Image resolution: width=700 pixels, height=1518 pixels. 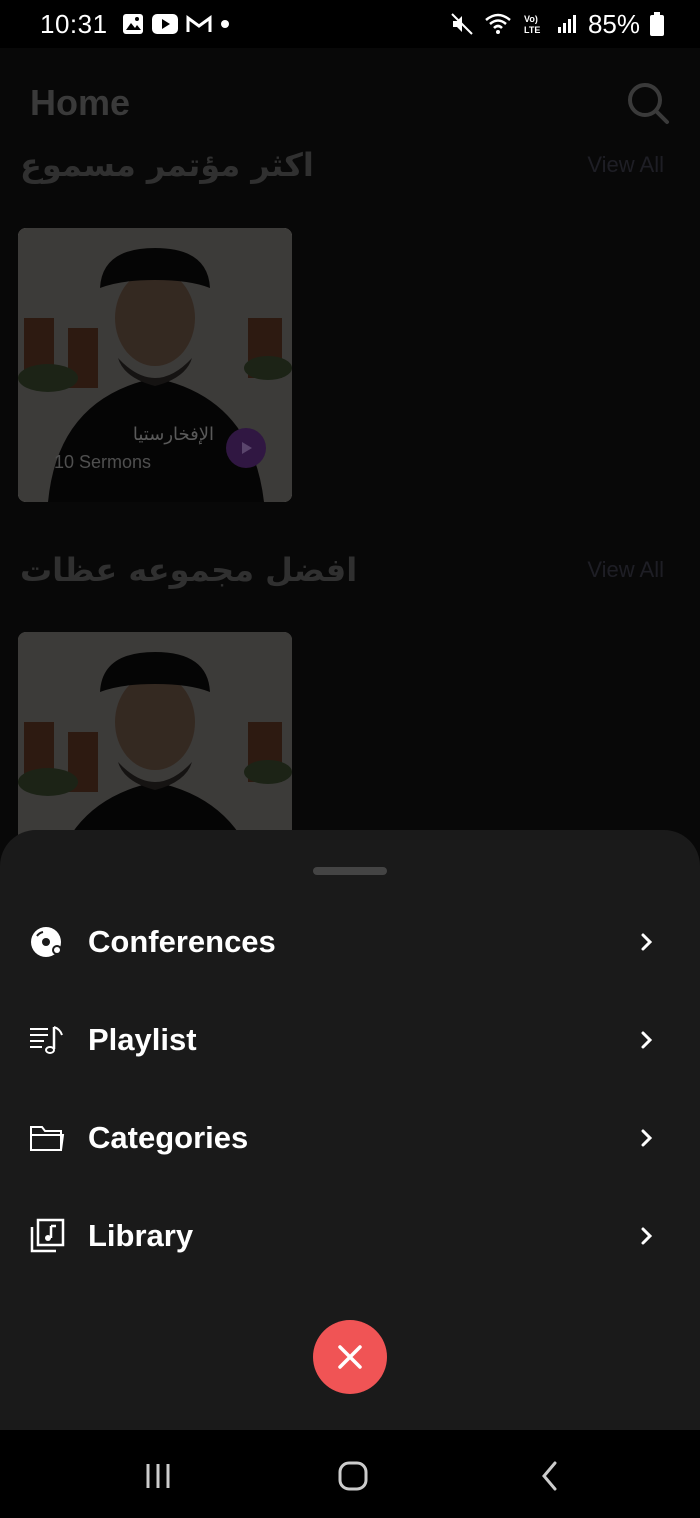 I want to click on status-right: Vo) LTE 85%, so click(x=557, y=24).